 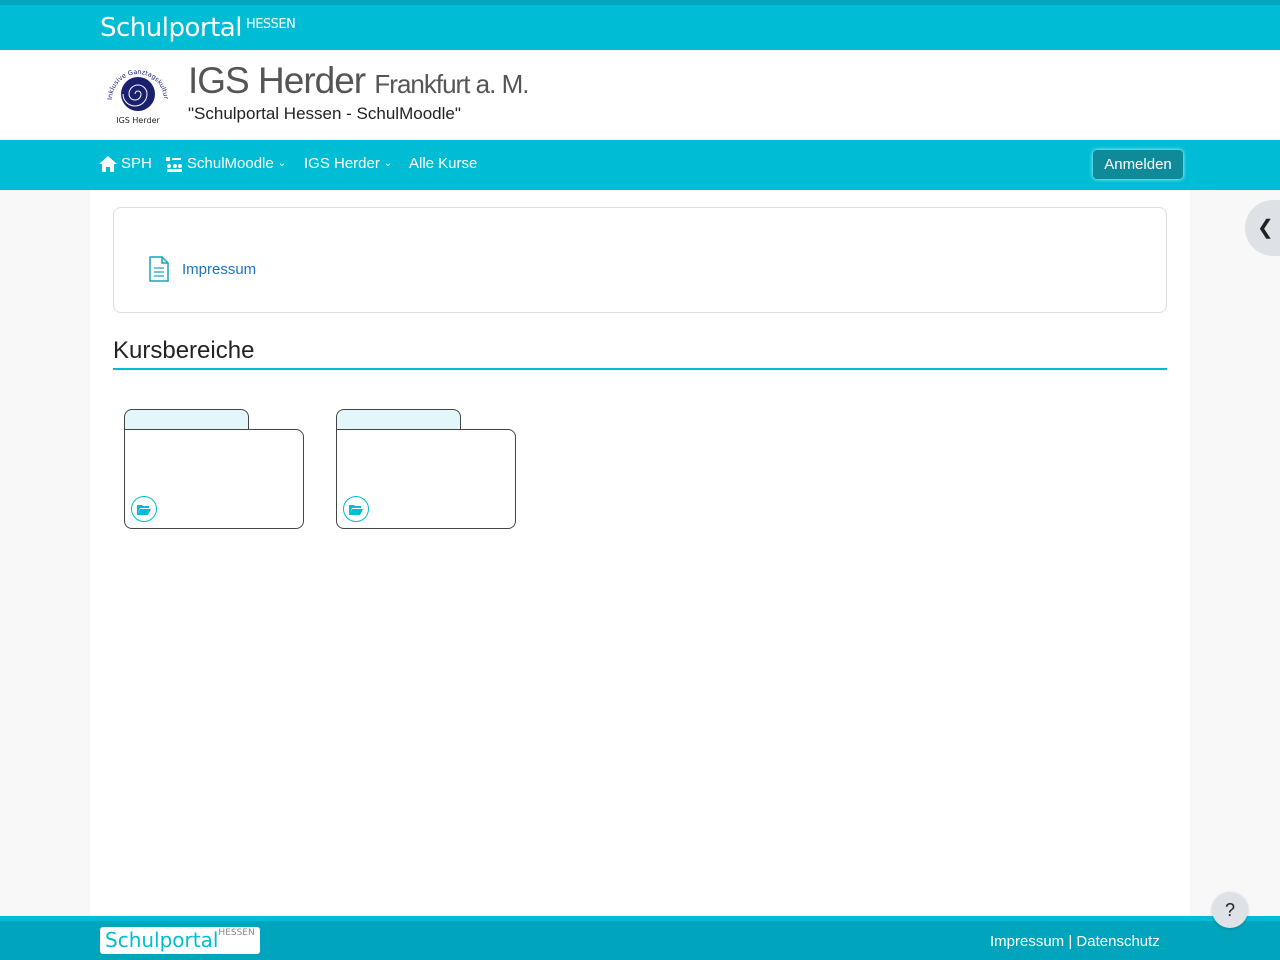 I want to click on brand-sup: HESSEN, so click(x=270, y=24).